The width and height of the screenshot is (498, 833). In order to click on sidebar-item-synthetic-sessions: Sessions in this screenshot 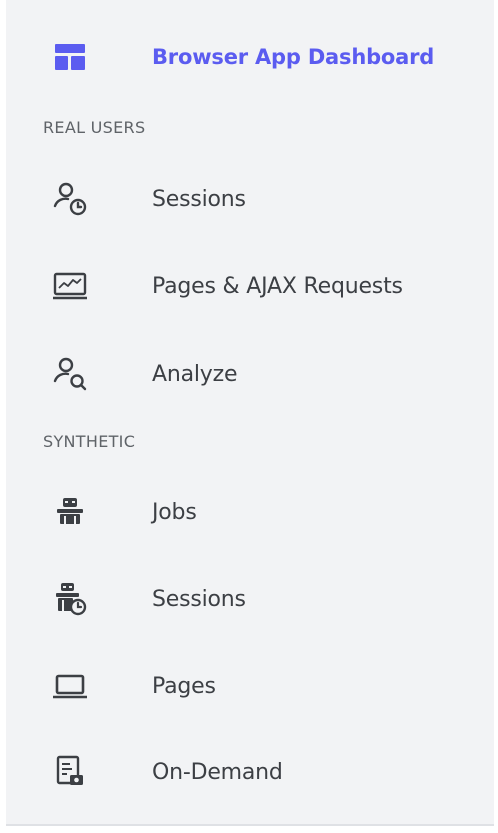, I will do `click(250, 599)`.